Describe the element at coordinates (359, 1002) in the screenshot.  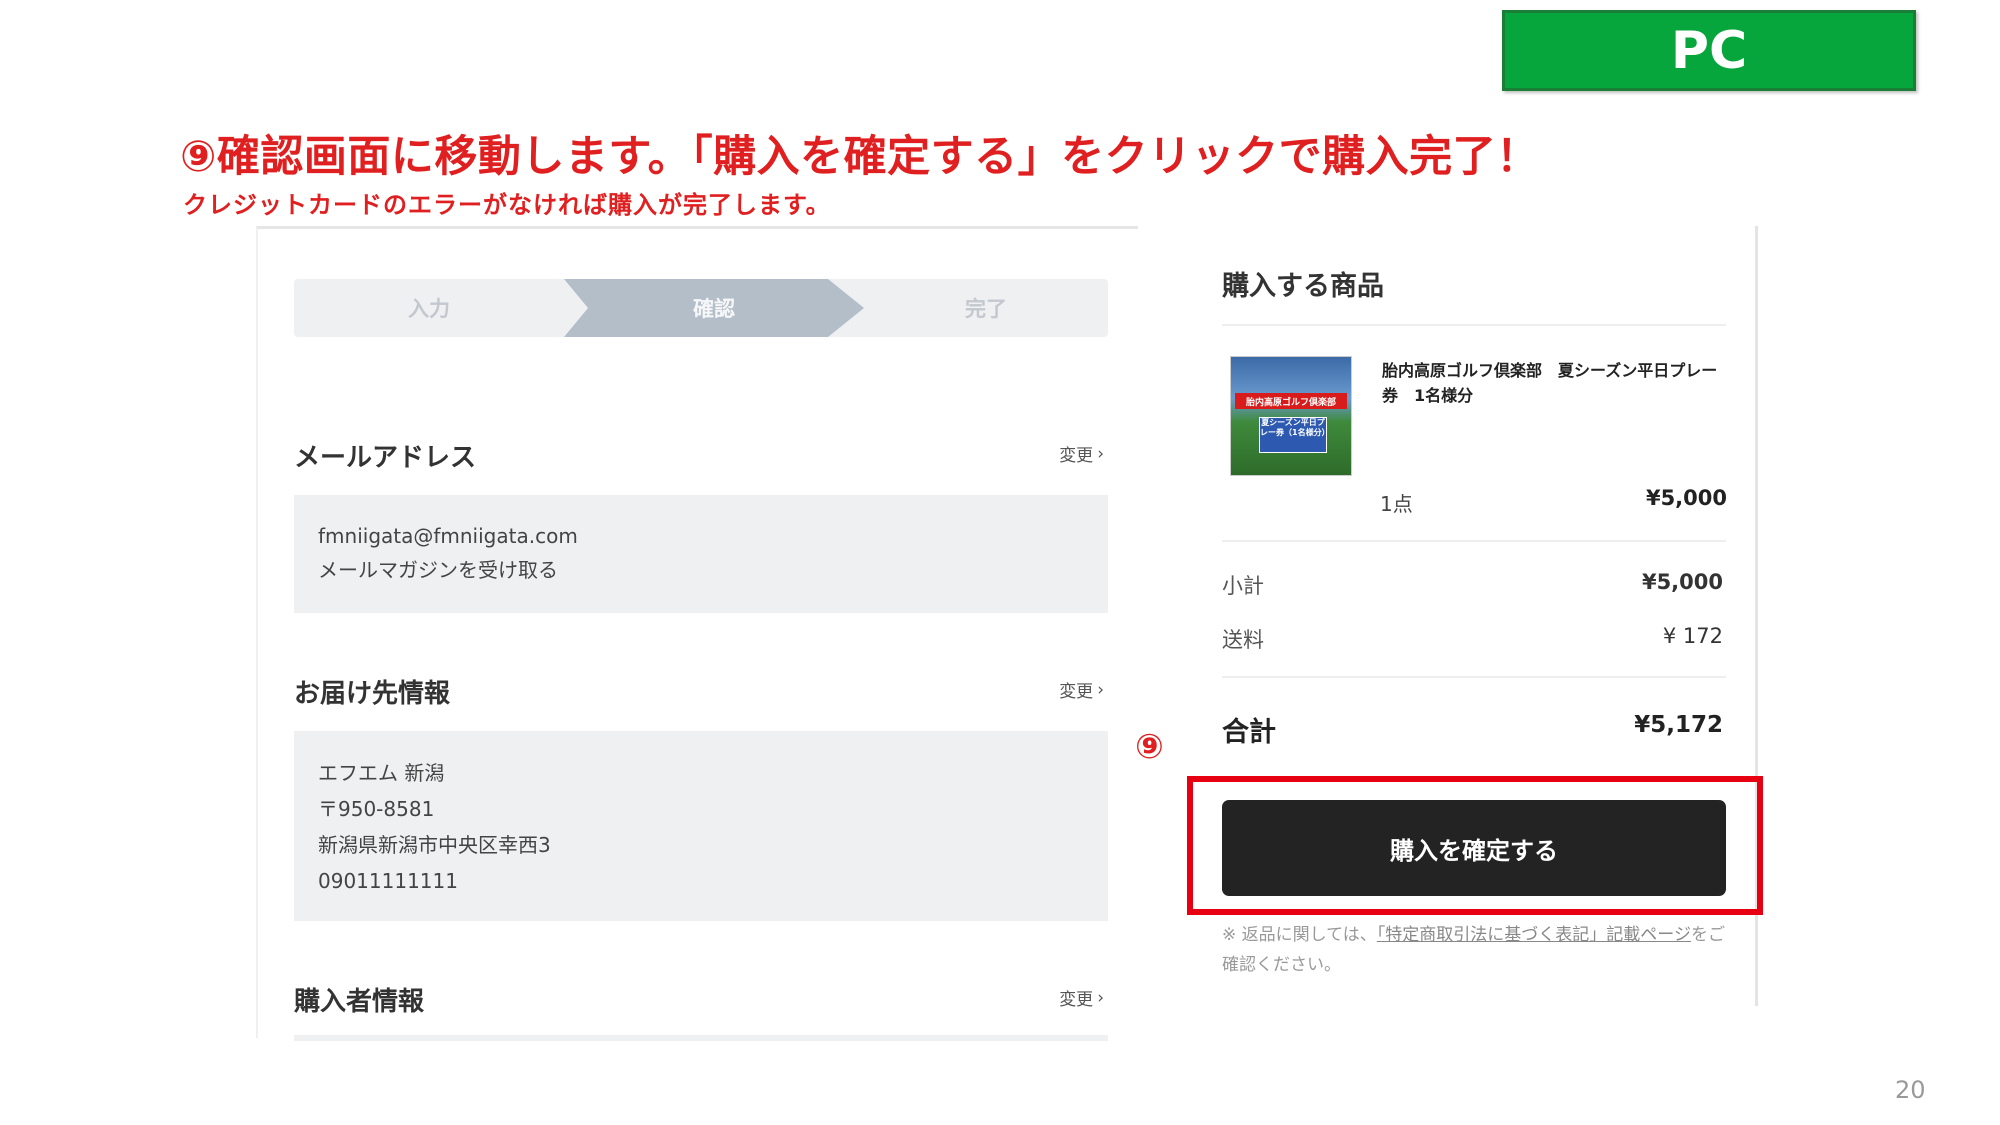
I see `purchaser-section-title: 購入者情報` at that location.